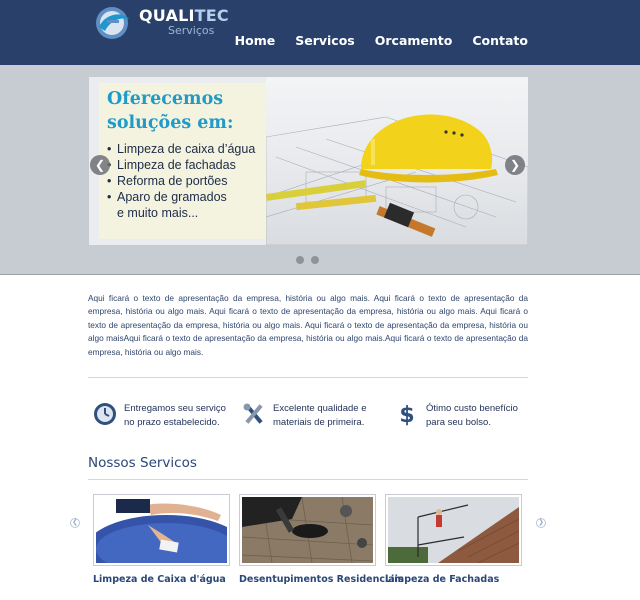 The image size is (640, 600). Describe the element at coordinates (319, 422) in the screenshot. I see `feature-line: materiais de primeira.` at that location.